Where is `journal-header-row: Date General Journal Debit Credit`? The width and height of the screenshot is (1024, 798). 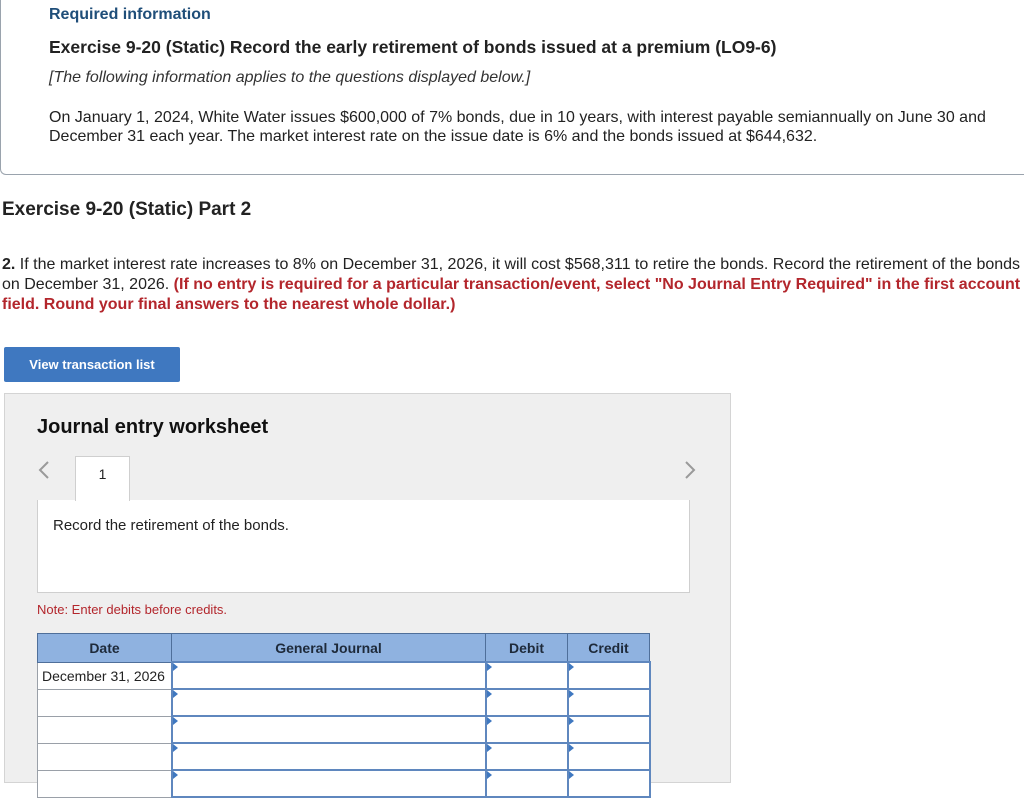
journal-header-row: Date General Journal Debit Credit is located at coordinates (343, 648).